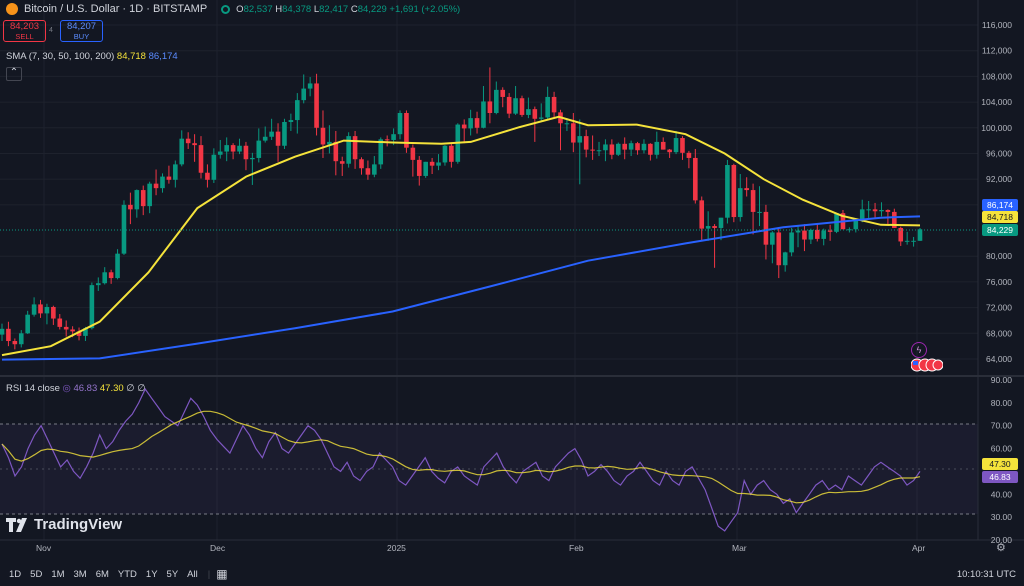  I want to click on timeframe-1y: 1Y, so click(152, 574).